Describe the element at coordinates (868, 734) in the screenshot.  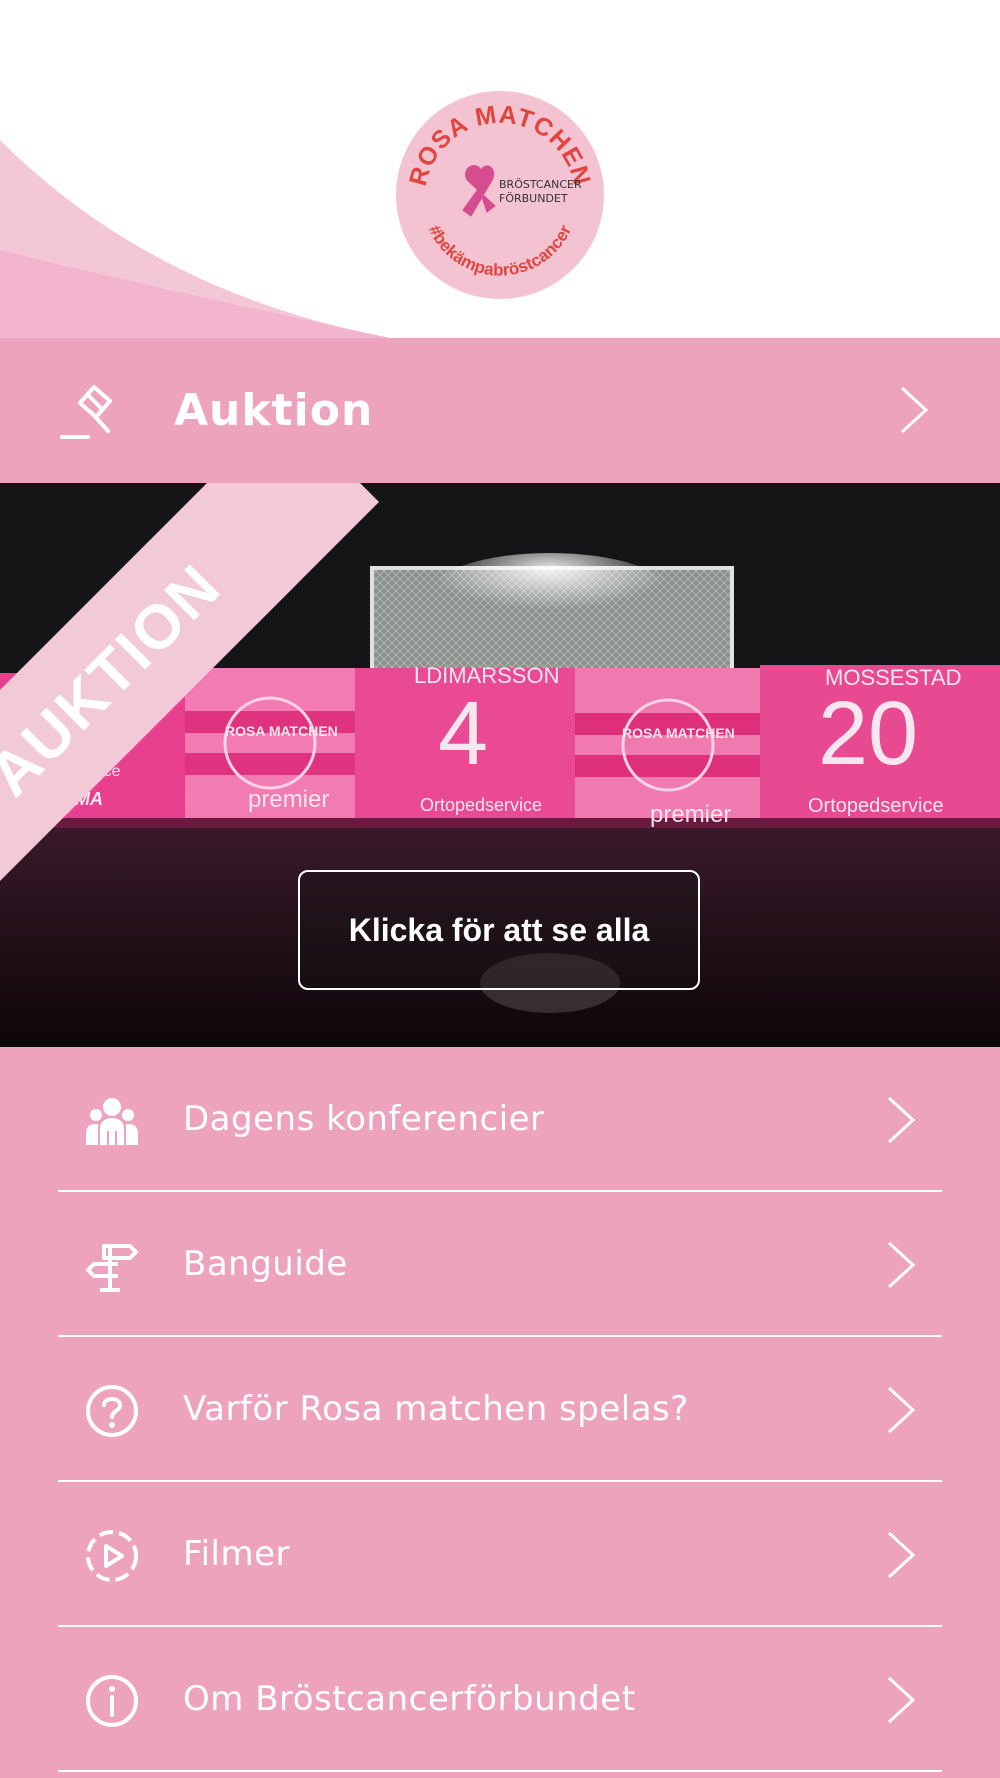
I see `jersey-number-right: 20` at that location.